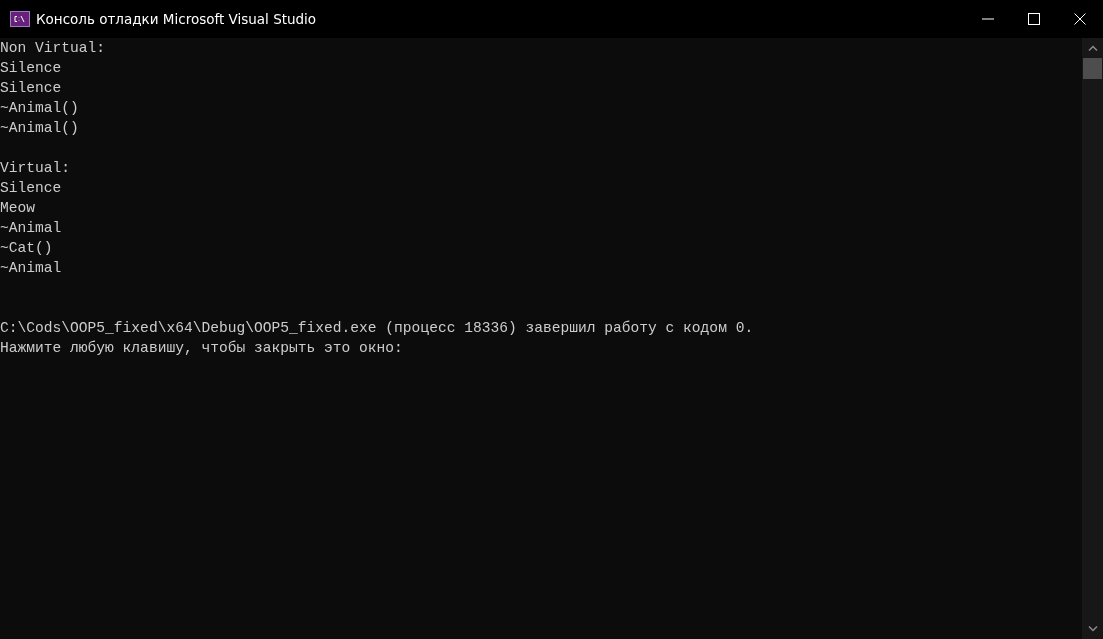 The width and height of the screenshot is (1103, 639). Describe the element at coordinates (35, 168) in the screenshot. I see `console-line: Virtual:` at that location.